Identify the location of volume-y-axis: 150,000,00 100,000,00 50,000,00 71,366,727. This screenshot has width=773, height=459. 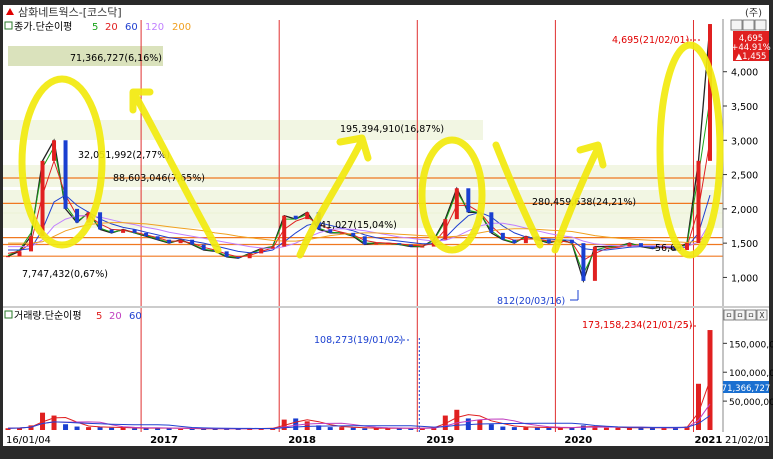
(747, 370).